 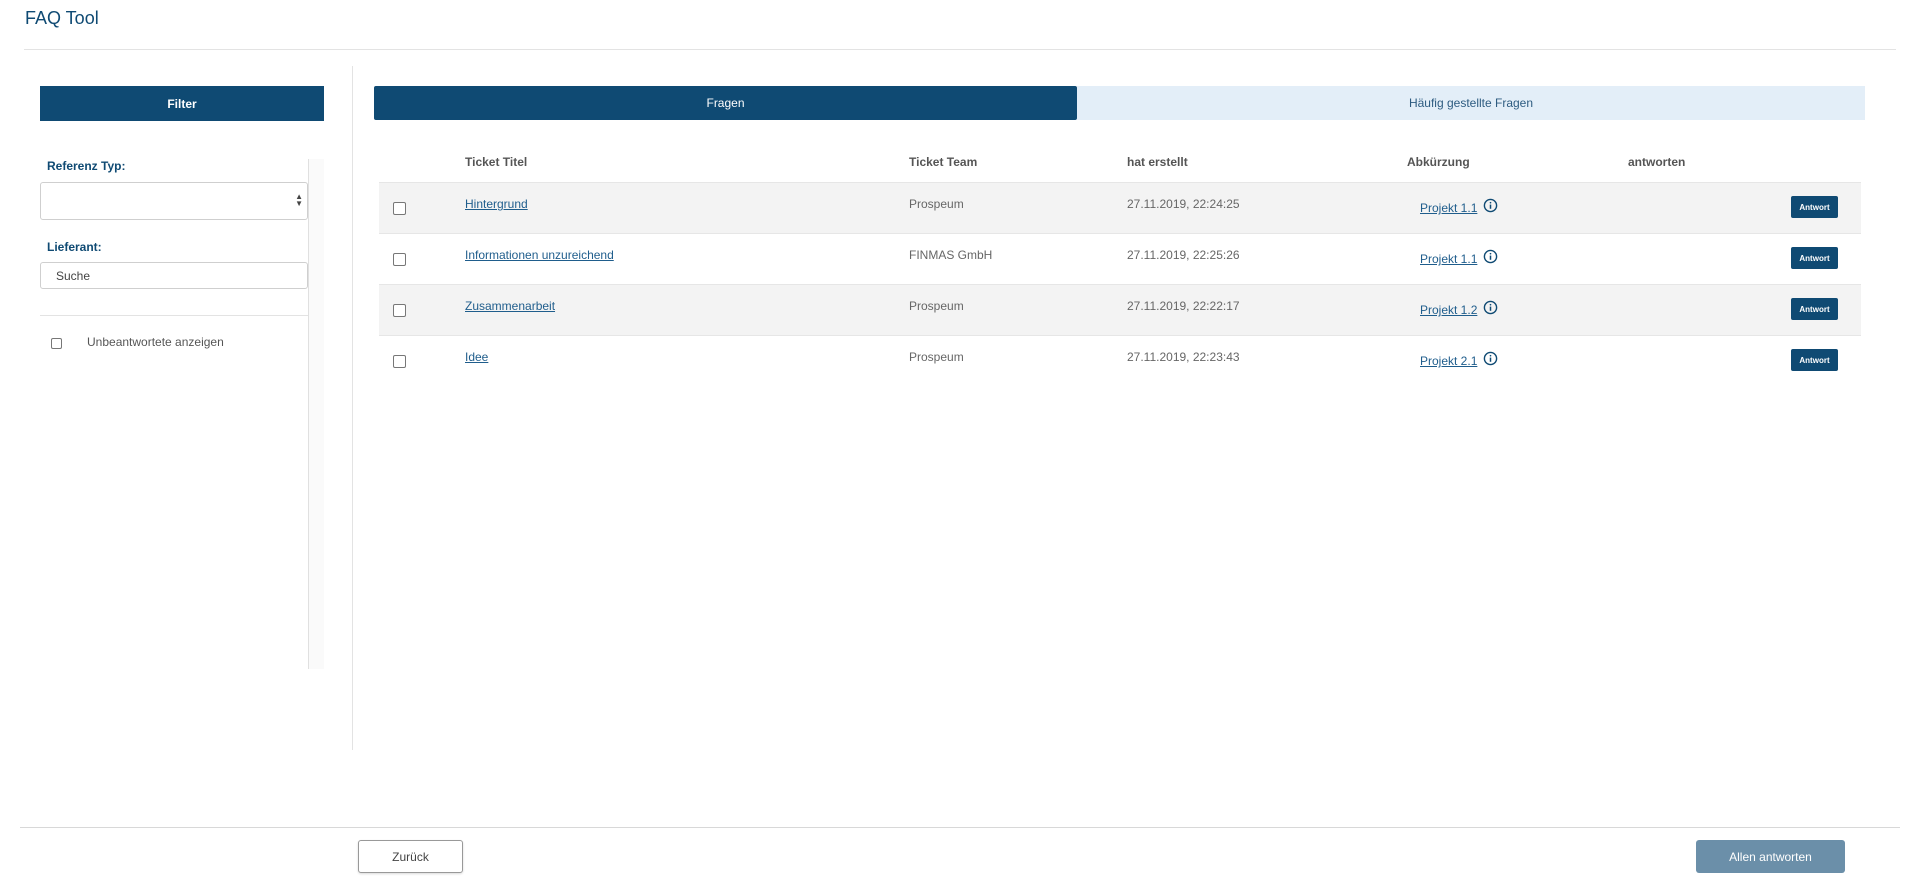 I want to click on reference-type-select: ▲ ▼, so click(x=174, y=201).